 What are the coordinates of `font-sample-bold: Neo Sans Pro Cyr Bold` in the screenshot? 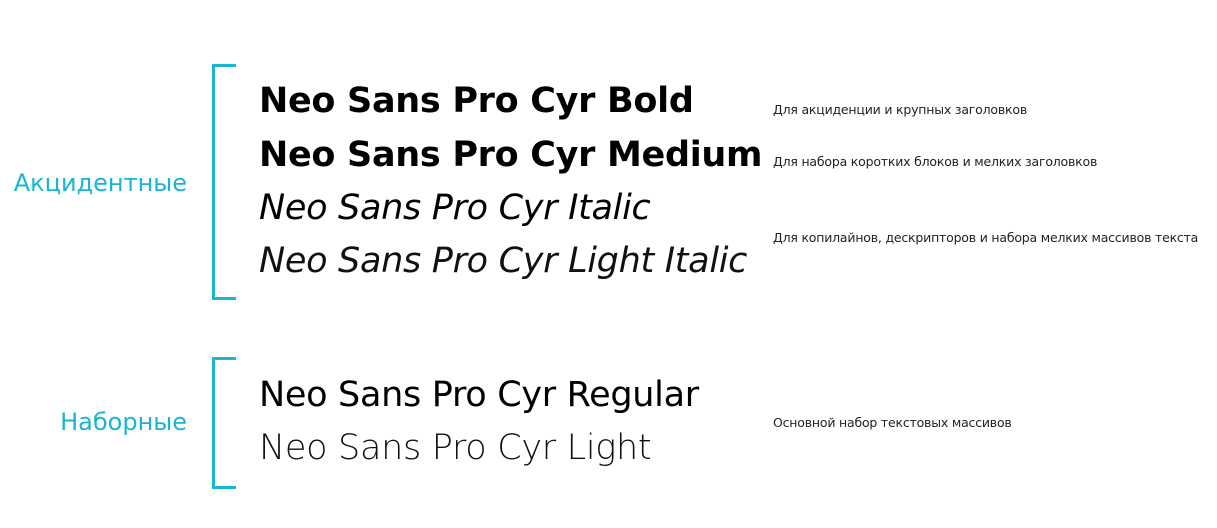 It's located at (476, 101).